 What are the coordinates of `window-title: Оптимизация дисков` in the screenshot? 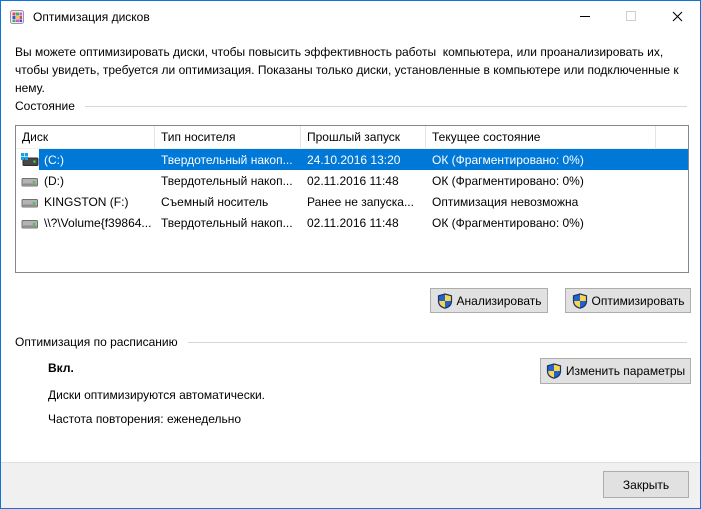 It's located at (91, 16).